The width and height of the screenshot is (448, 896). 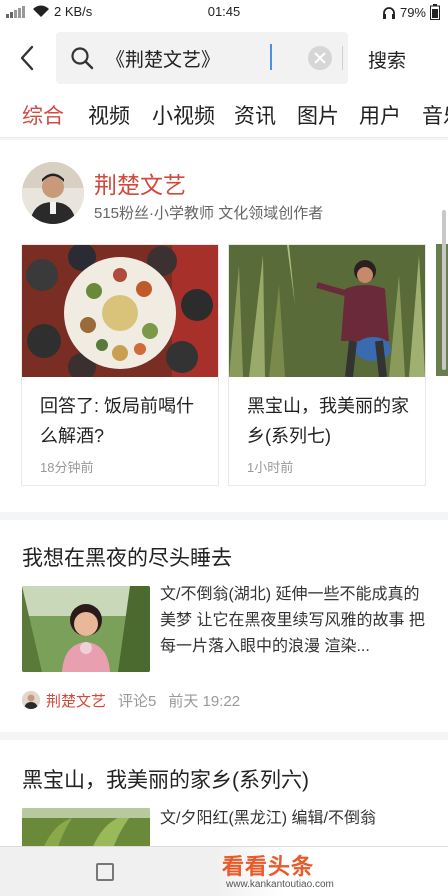 What do you see at coordinates (31, 700) in the screenshot?
I see `source-avatar` at bounding box center [31, 700].